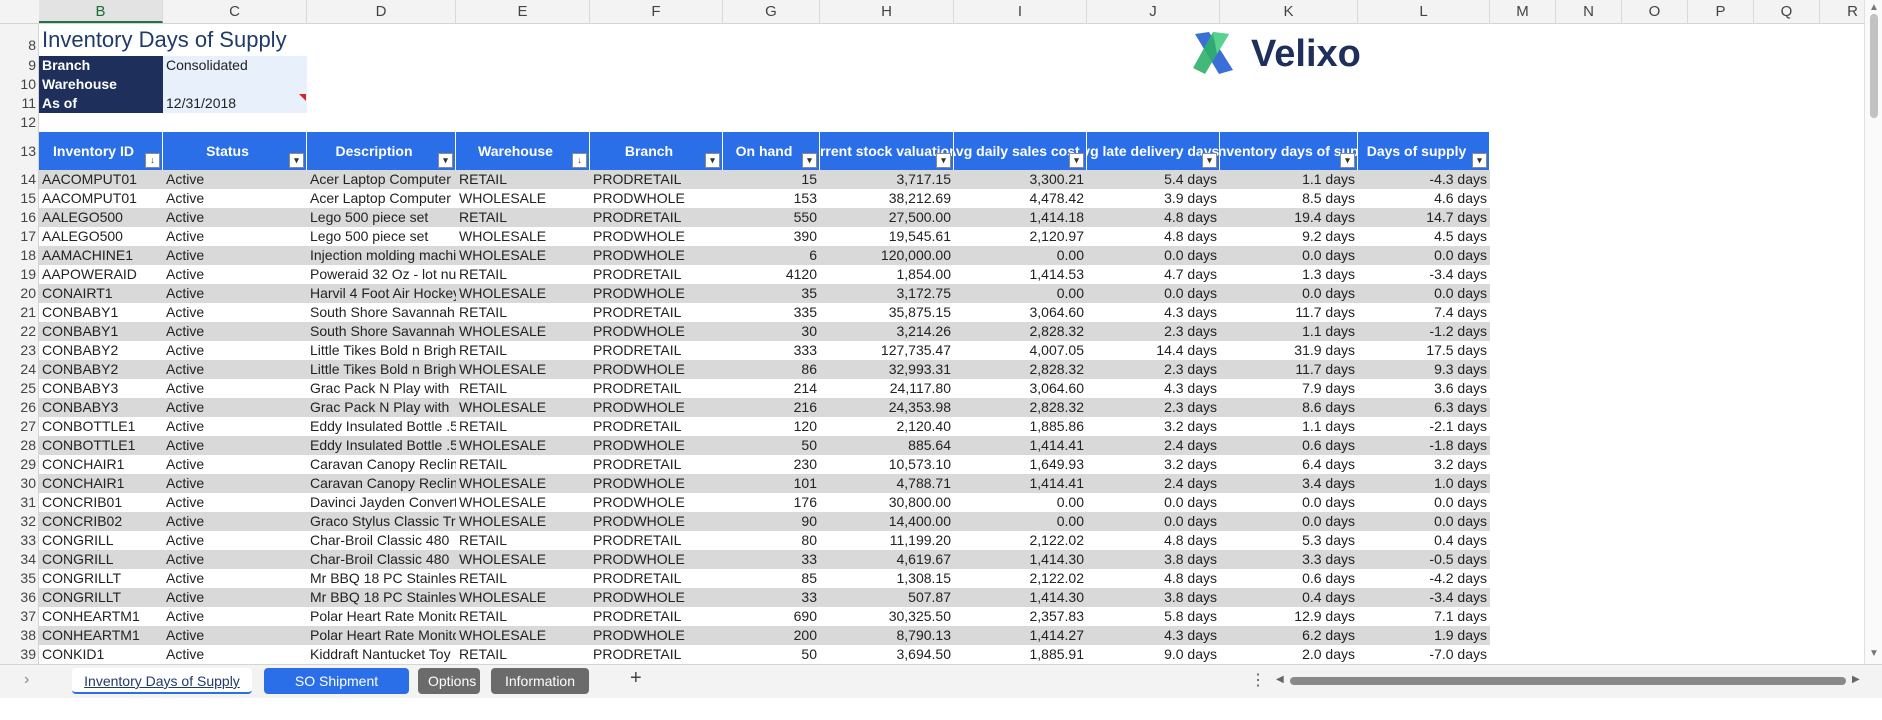  I want to click on table-cell: 5.3 days, so click(1289, 540).